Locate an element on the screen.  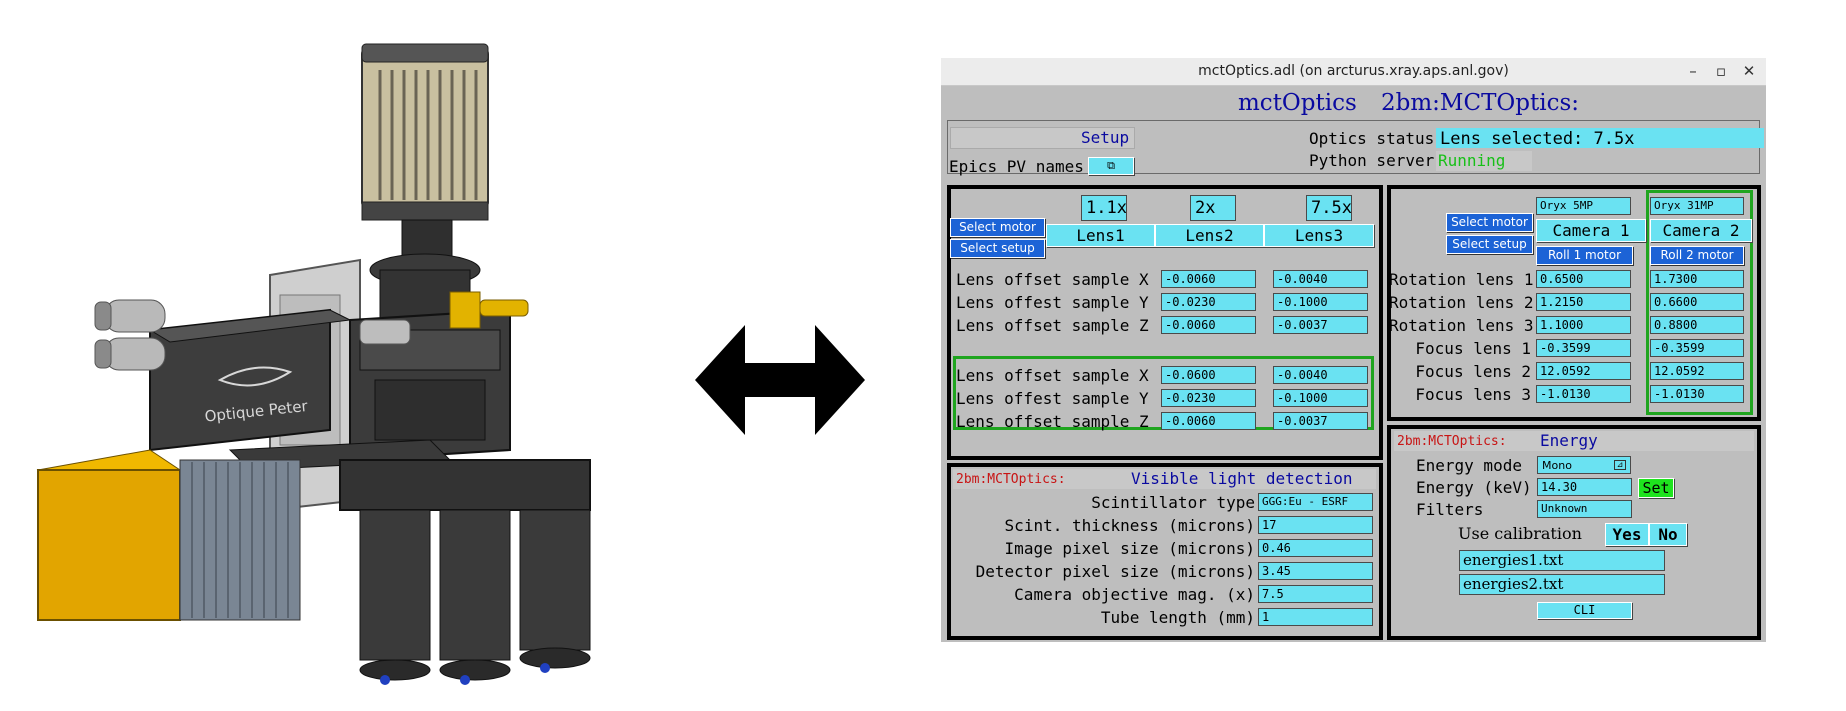
rotation-lens1-cam1: 0.6500 is located at coordinates (1583, 279).